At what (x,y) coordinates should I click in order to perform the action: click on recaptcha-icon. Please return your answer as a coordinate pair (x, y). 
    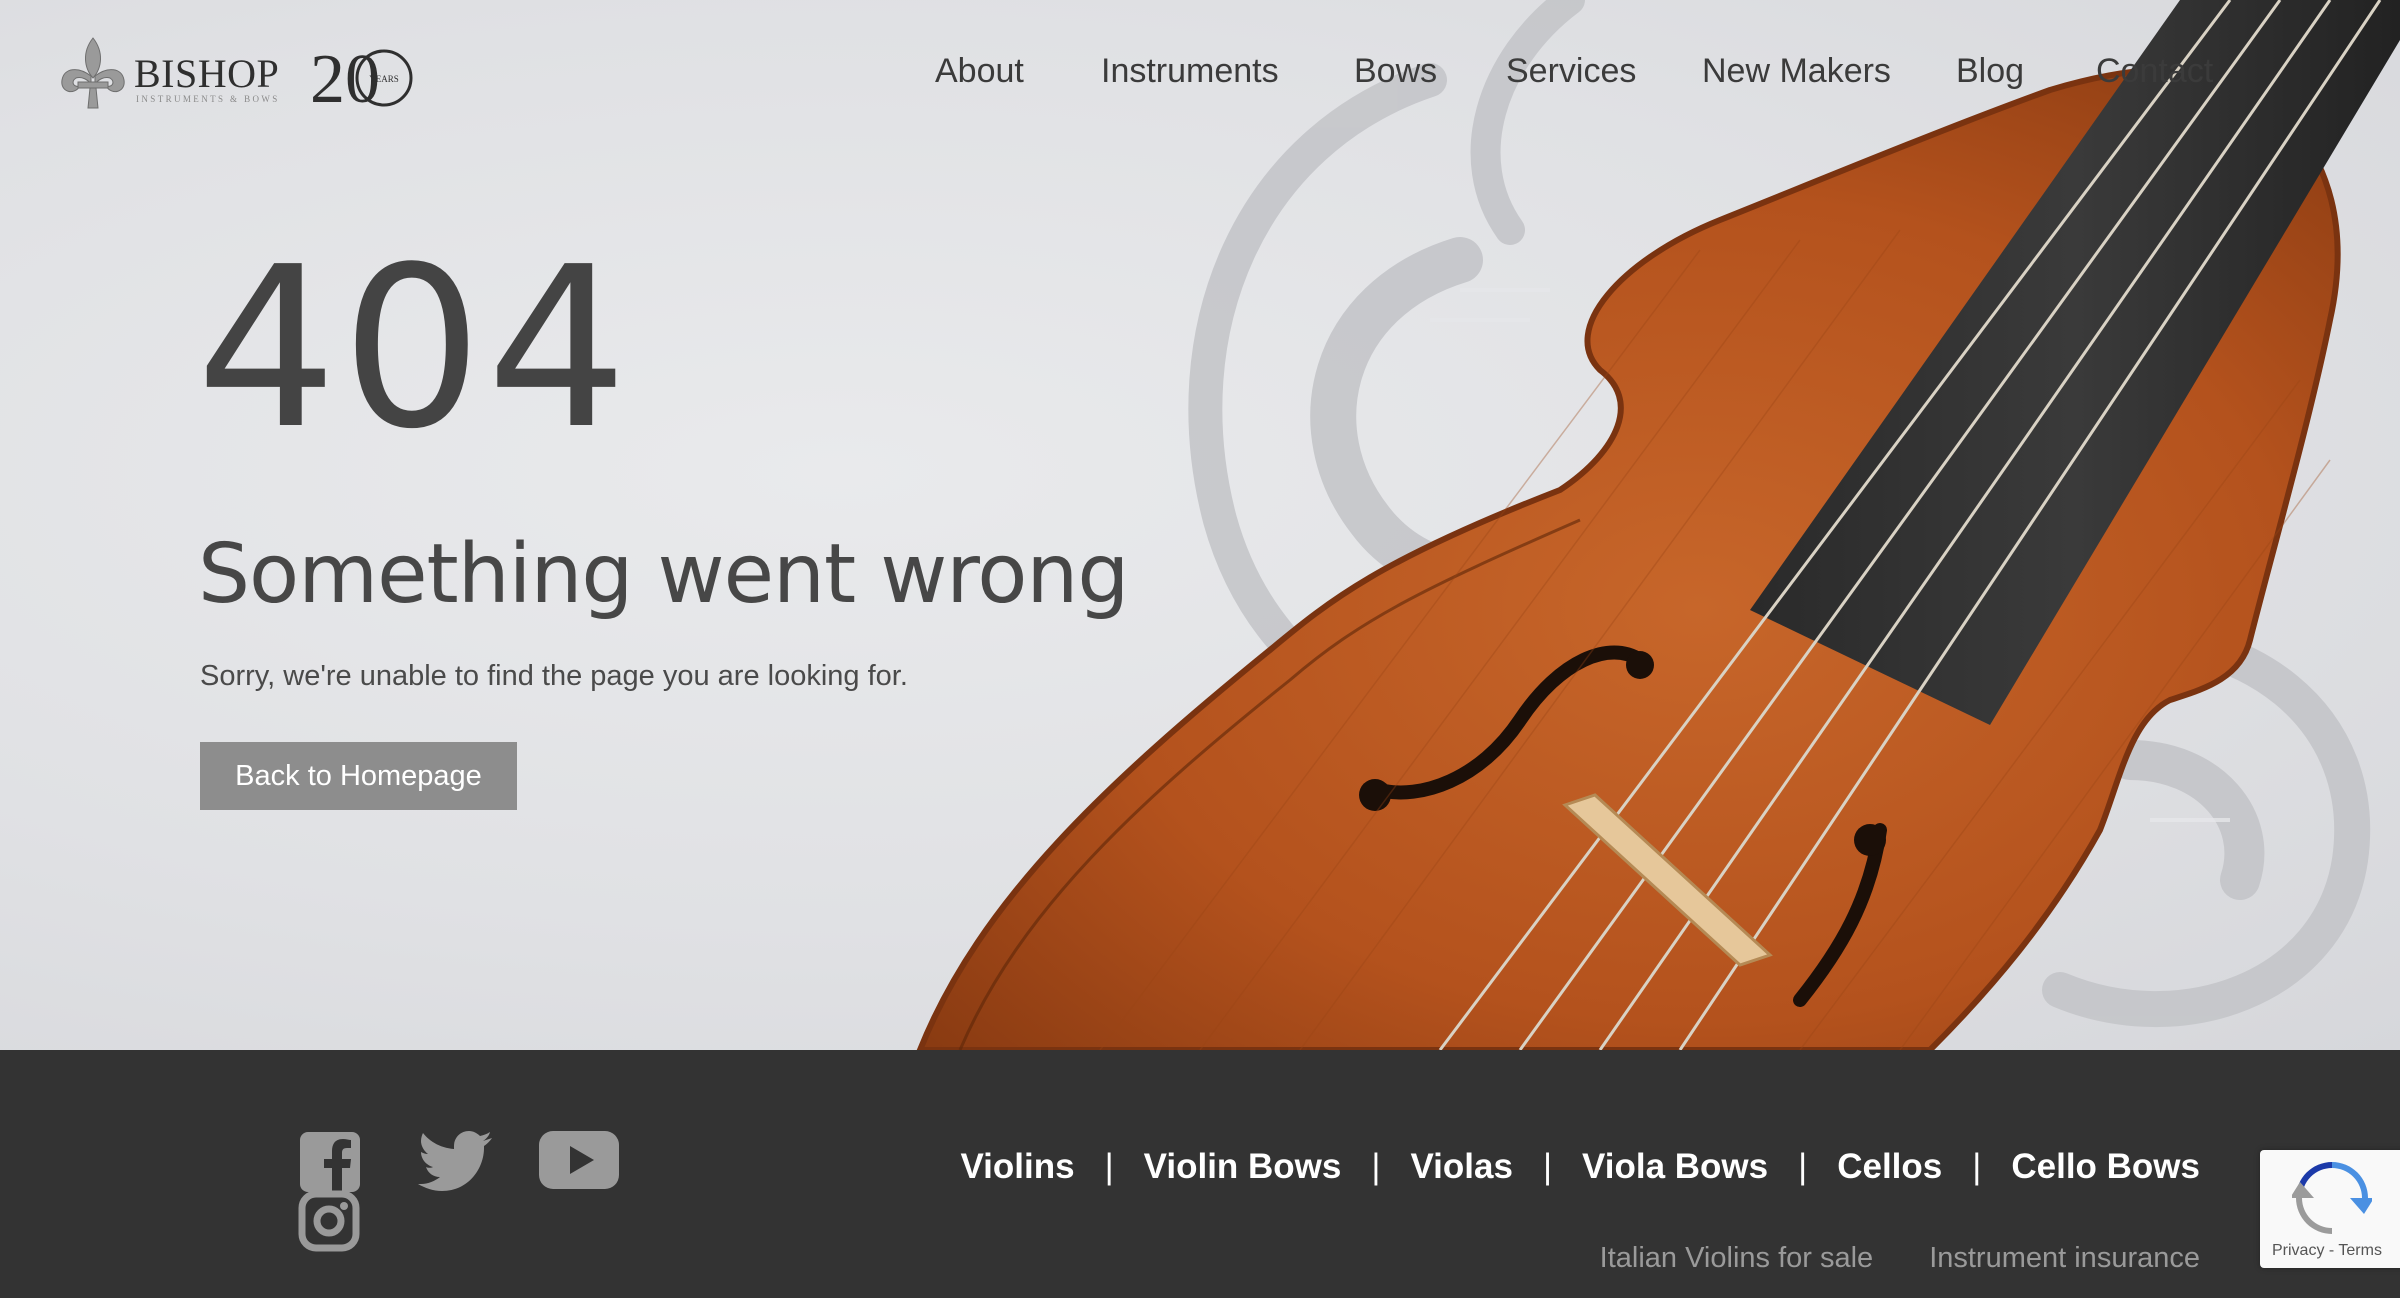
    Looking at the image, I should click on (2332, 1198).